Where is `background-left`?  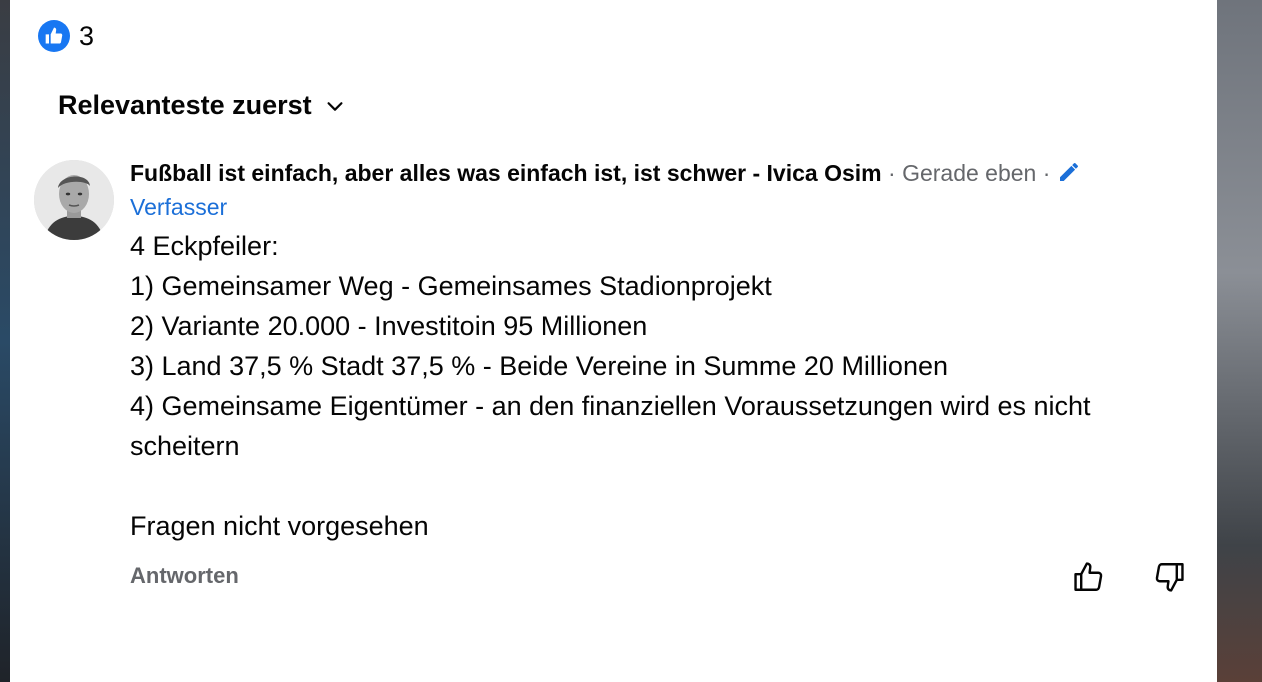
background-left is located at coordinates (5, 341).